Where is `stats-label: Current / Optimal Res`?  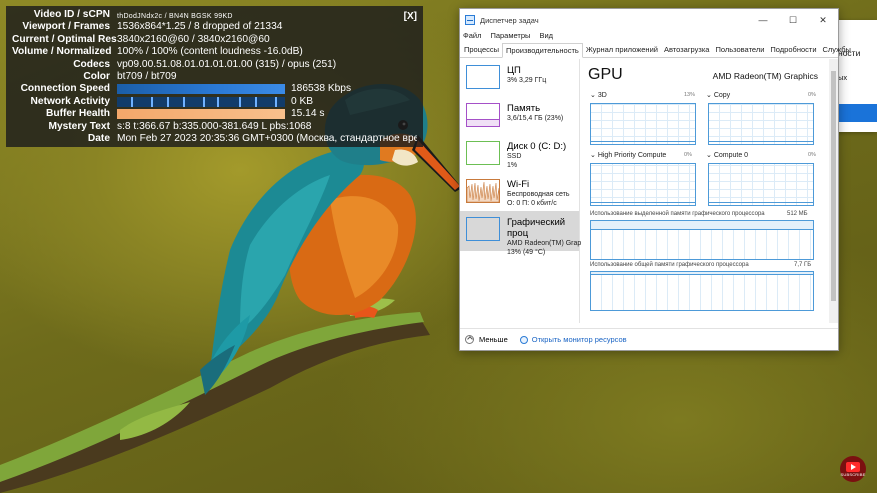
stats-label: Current / Optimal Res is located at coordinates (64, 39).